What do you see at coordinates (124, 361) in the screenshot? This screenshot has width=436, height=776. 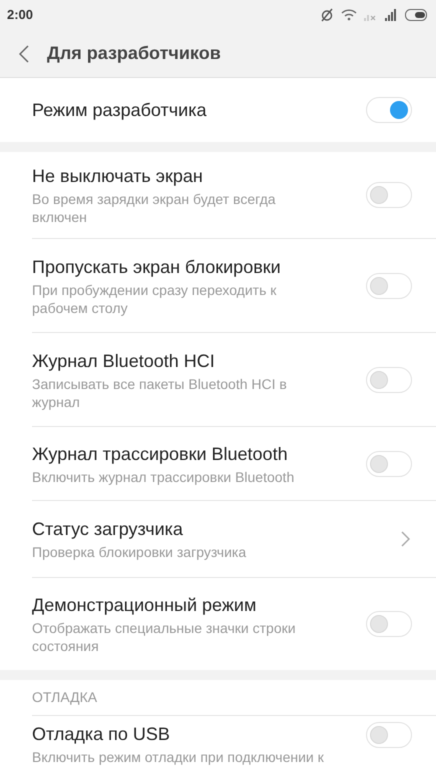 I see `setting-title: Журнал Bluetooth HCI` at bounding box center [124, 361].